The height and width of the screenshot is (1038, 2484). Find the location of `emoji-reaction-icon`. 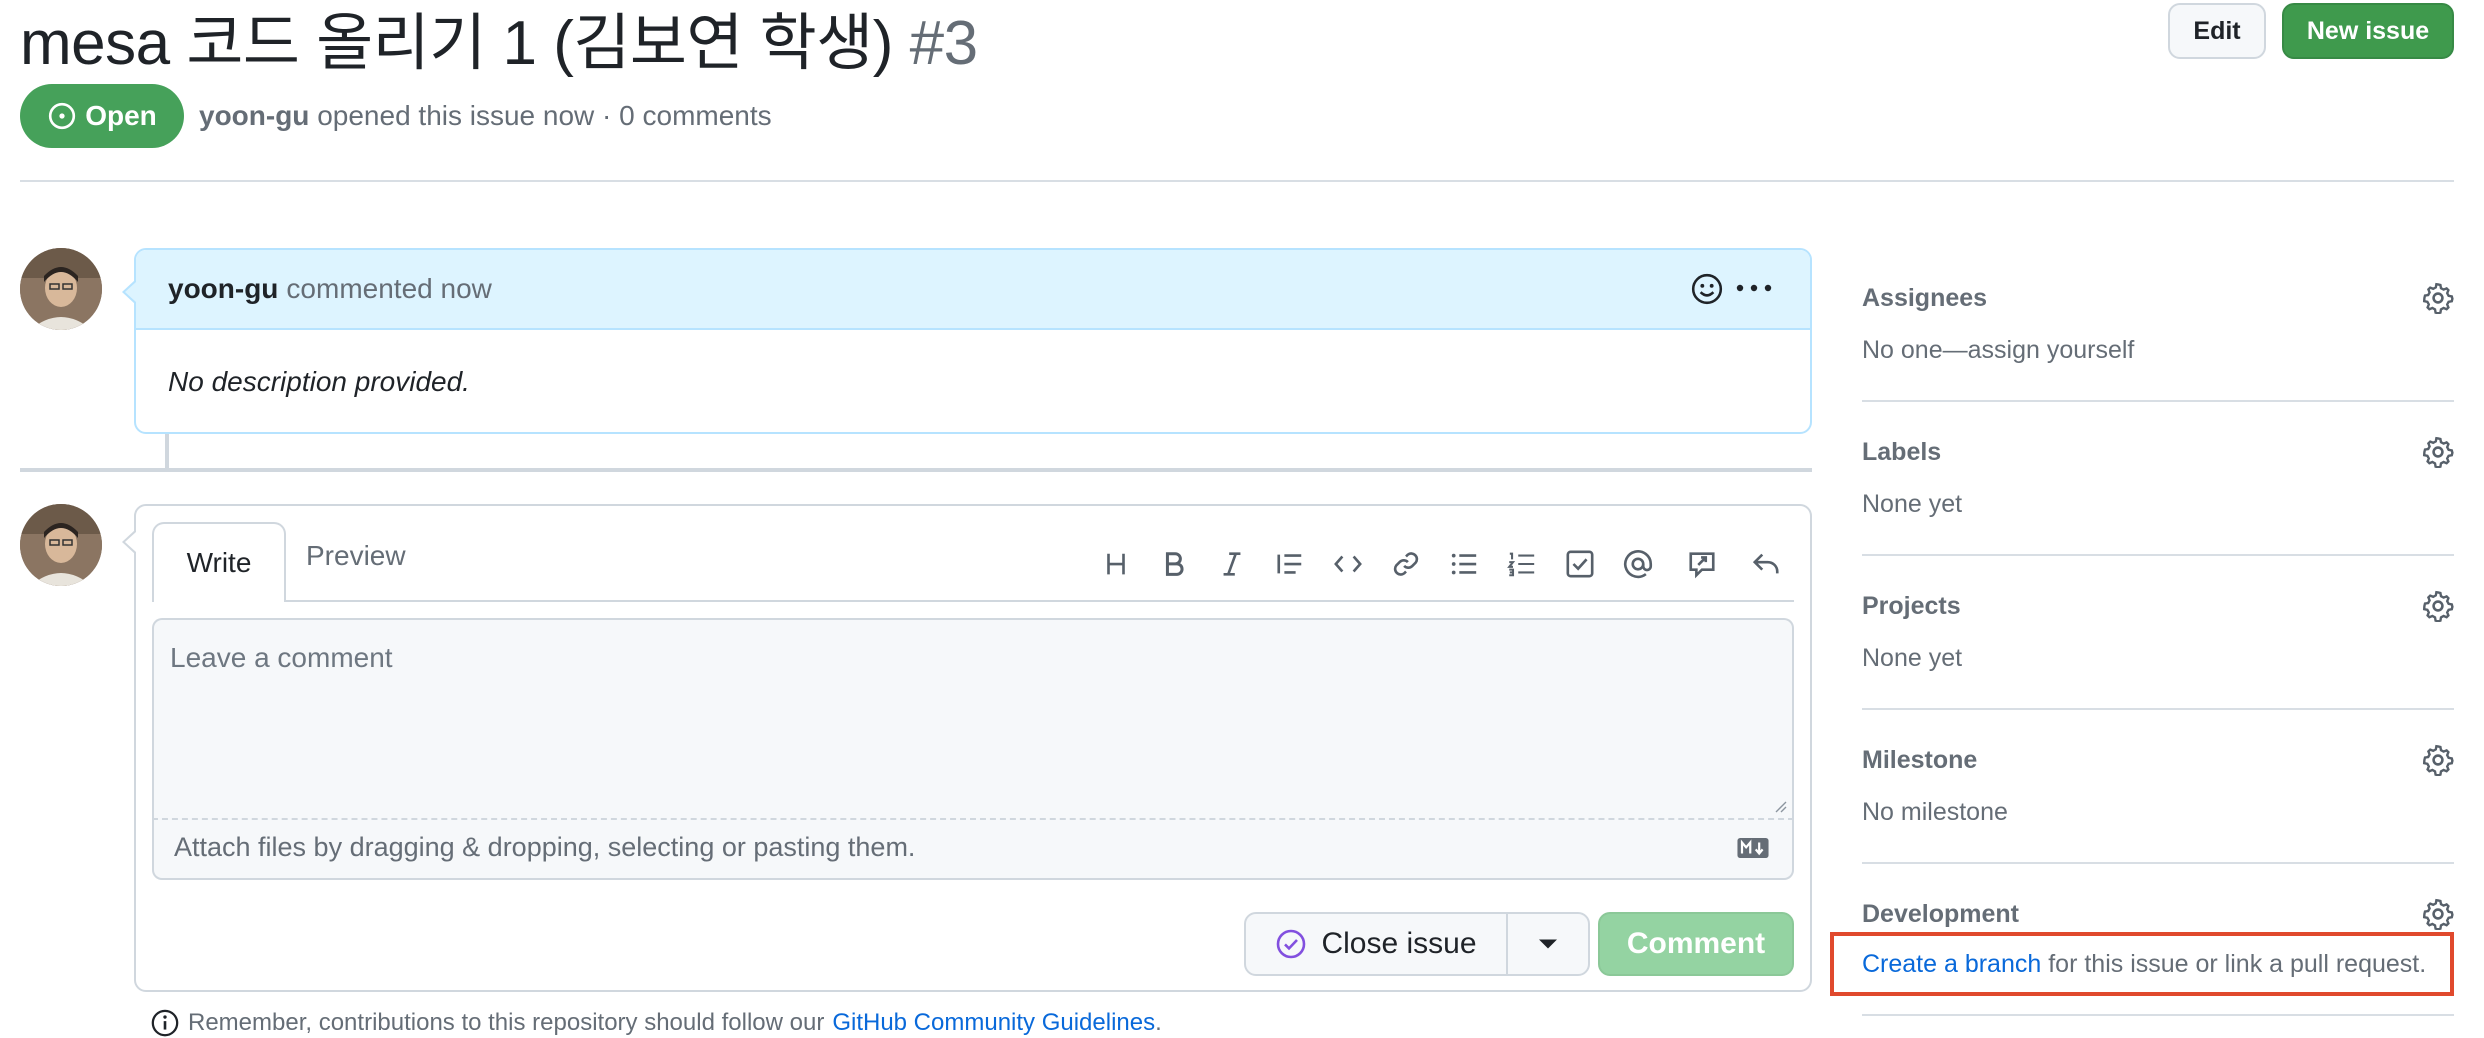

emoji-reaction-icon is located at coordinates (1707, 289).